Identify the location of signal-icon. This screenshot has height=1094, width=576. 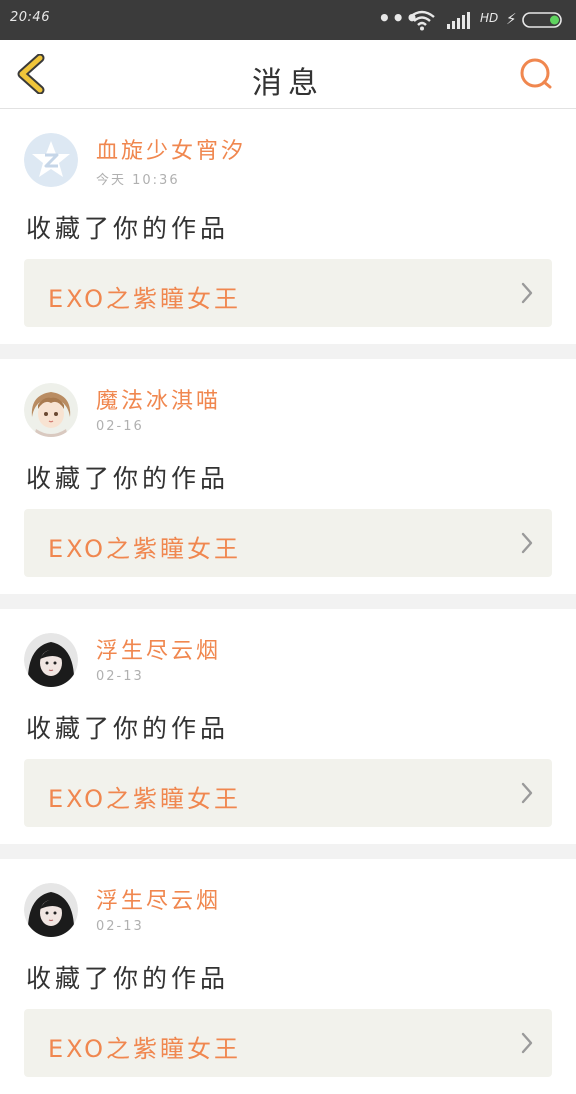
(458, 20).